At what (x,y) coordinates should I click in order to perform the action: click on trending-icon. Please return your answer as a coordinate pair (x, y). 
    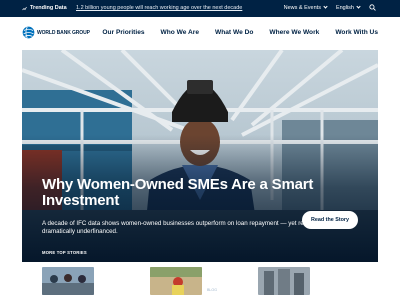
    Looking at the image, I should click on (24, 8).